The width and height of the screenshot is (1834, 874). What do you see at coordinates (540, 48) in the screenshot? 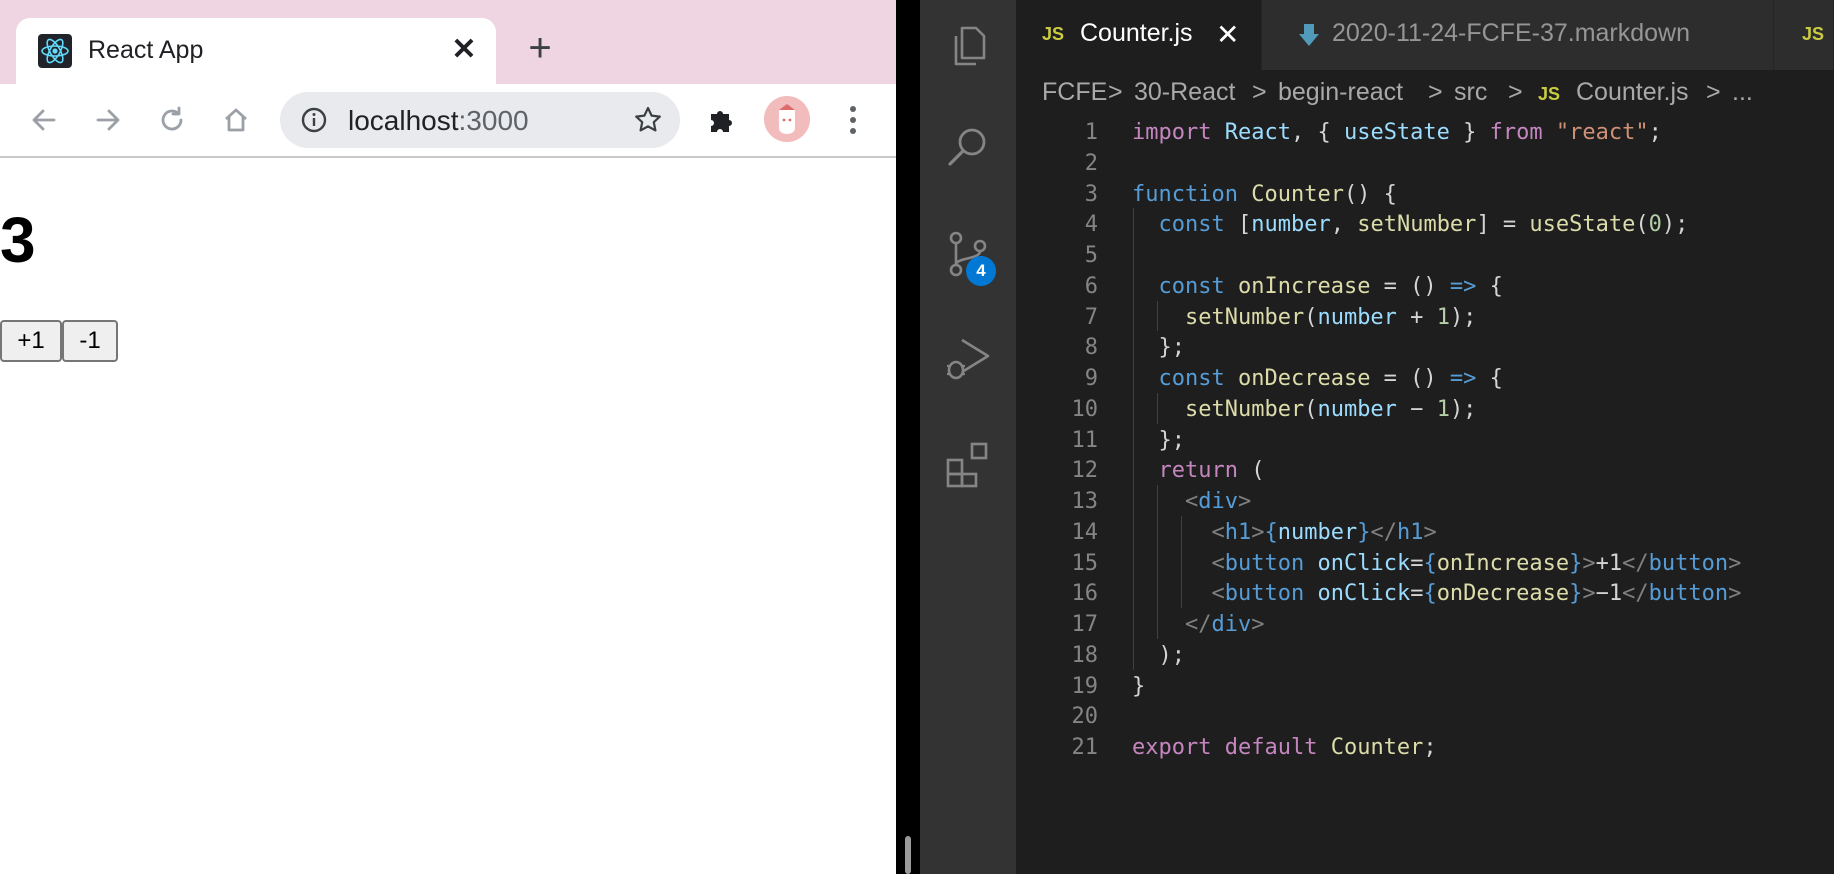
I see `new-tab-button: +` at bounding box center [540, 48].